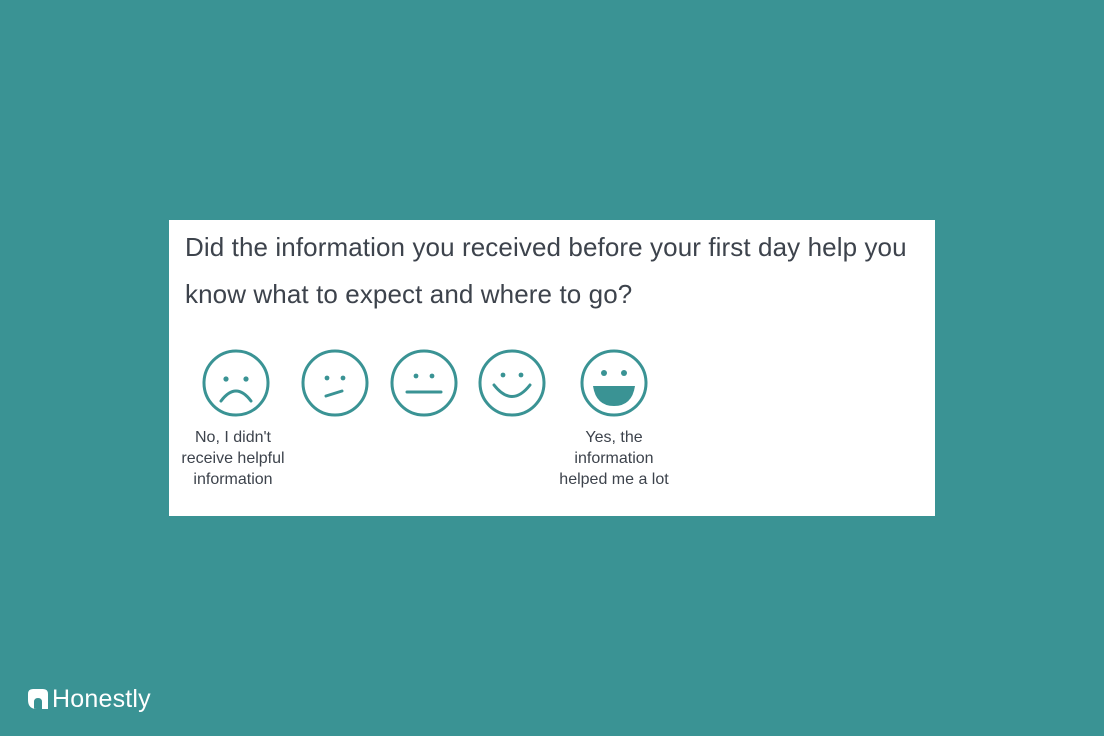  Describe the element at coordinates (233, 458) in the screenshot. I see `low-rating-caption: No, I didn't receive helpful information` at that location.